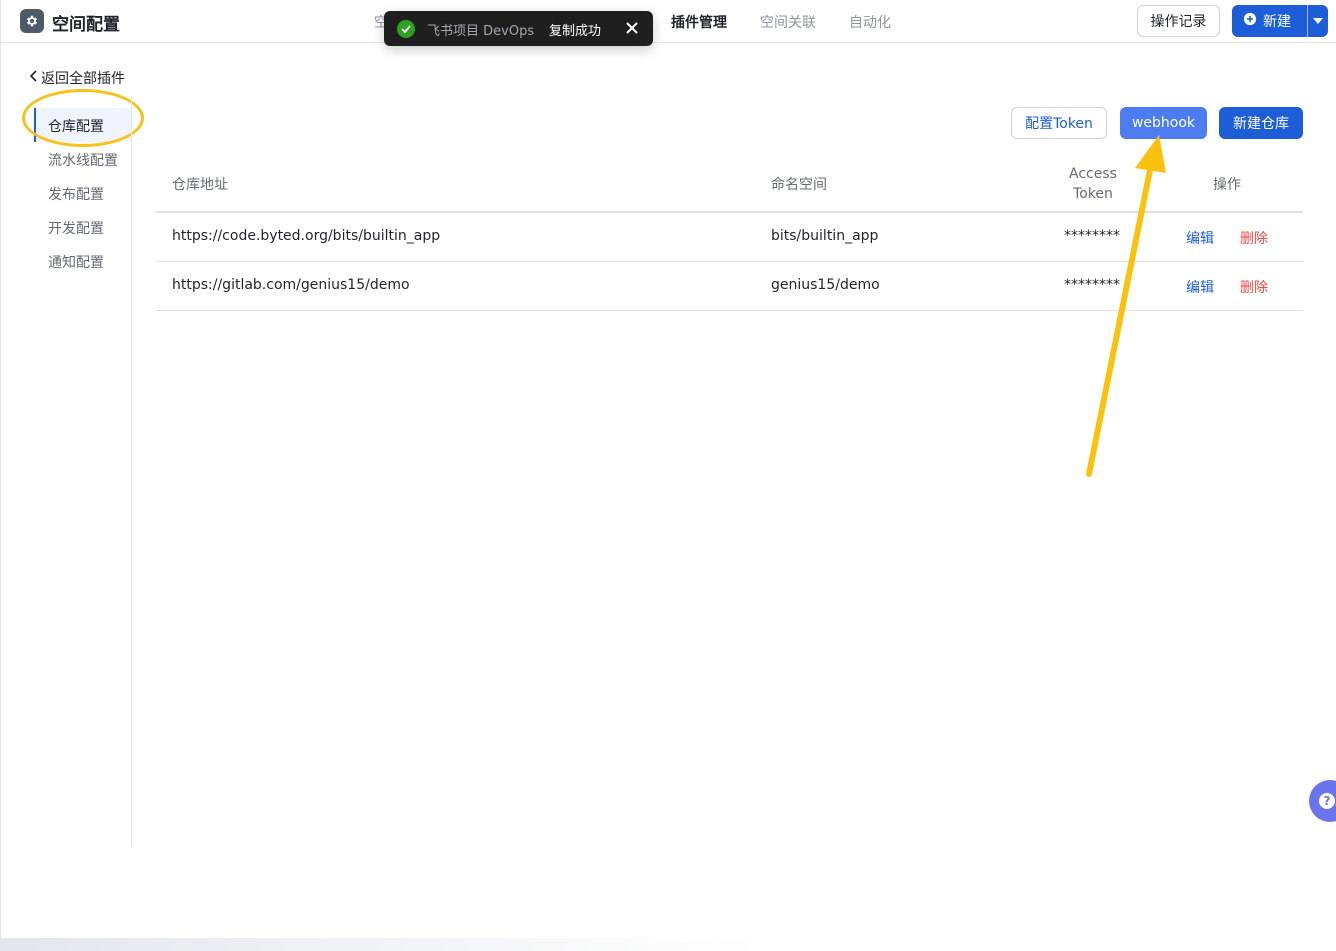 This screenshot has width=1336, height=951. I want to click on create-repo-button: 新建仓库, so click(1261, 123).